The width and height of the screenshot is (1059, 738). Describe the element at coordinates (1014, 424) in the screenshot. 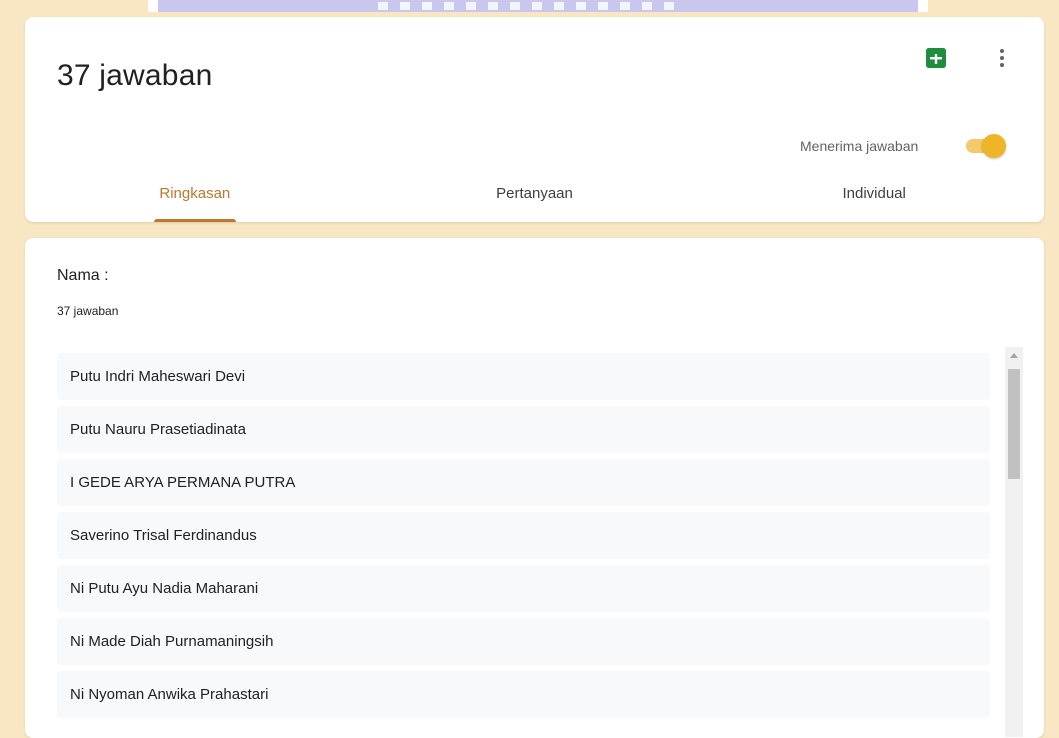

I see `scrollbar-thumb` at that location.